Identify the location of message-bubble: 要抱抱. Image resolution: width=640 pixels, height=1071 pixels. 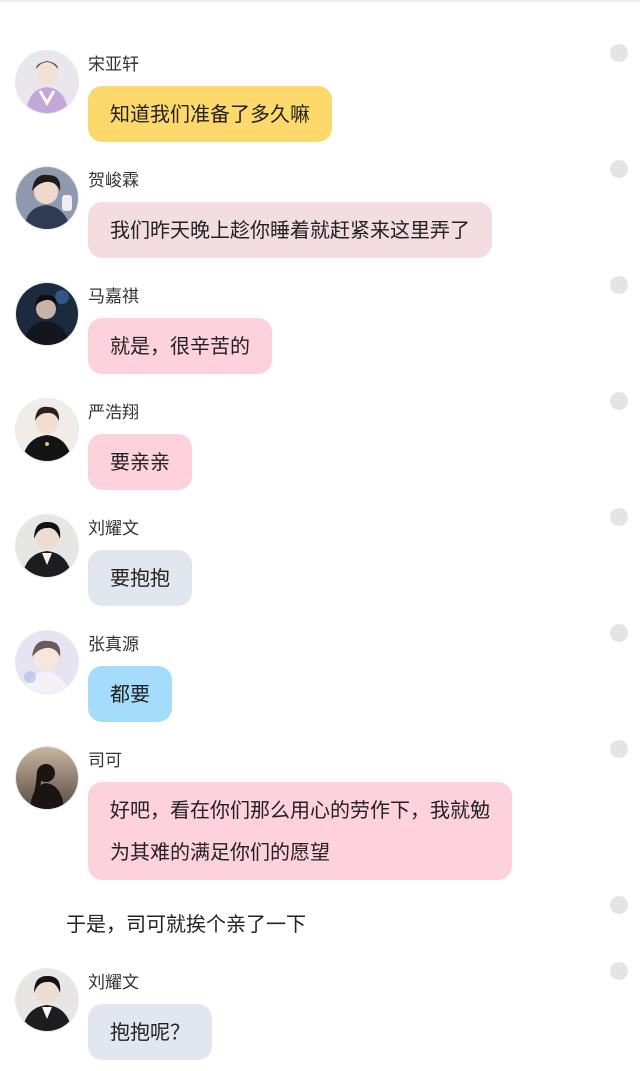
(140, 578).